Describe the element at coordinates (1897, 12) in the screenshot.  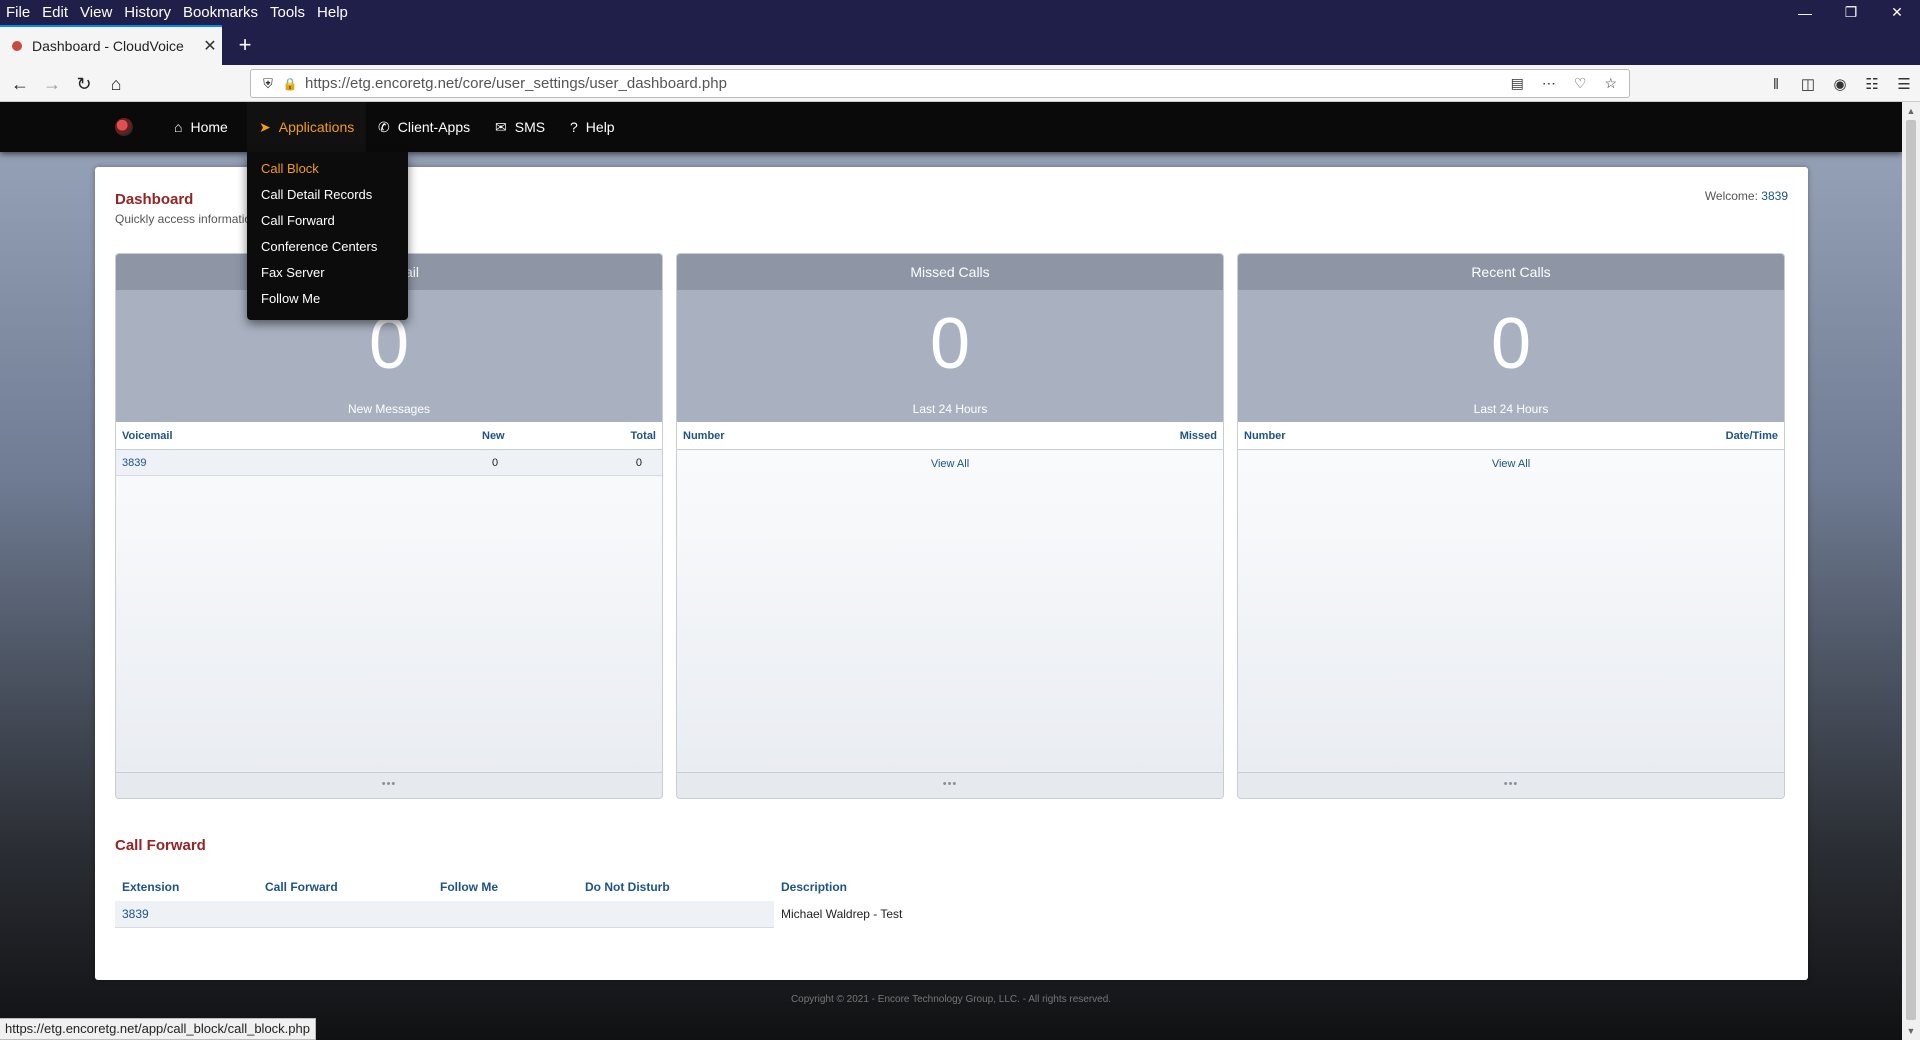
I see `close-window-button: ✕` at that location.